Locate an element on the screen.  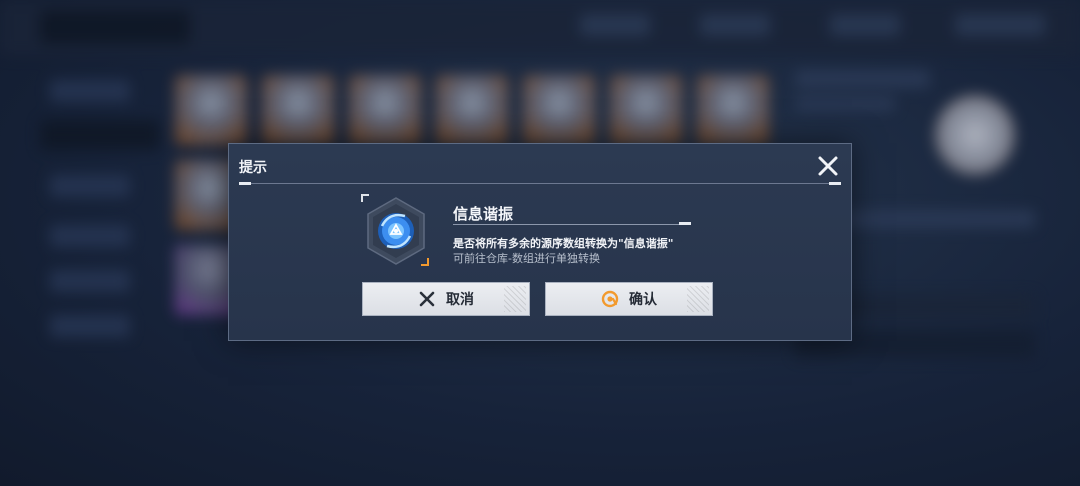
item-frame is located at coordinates (395, 230).